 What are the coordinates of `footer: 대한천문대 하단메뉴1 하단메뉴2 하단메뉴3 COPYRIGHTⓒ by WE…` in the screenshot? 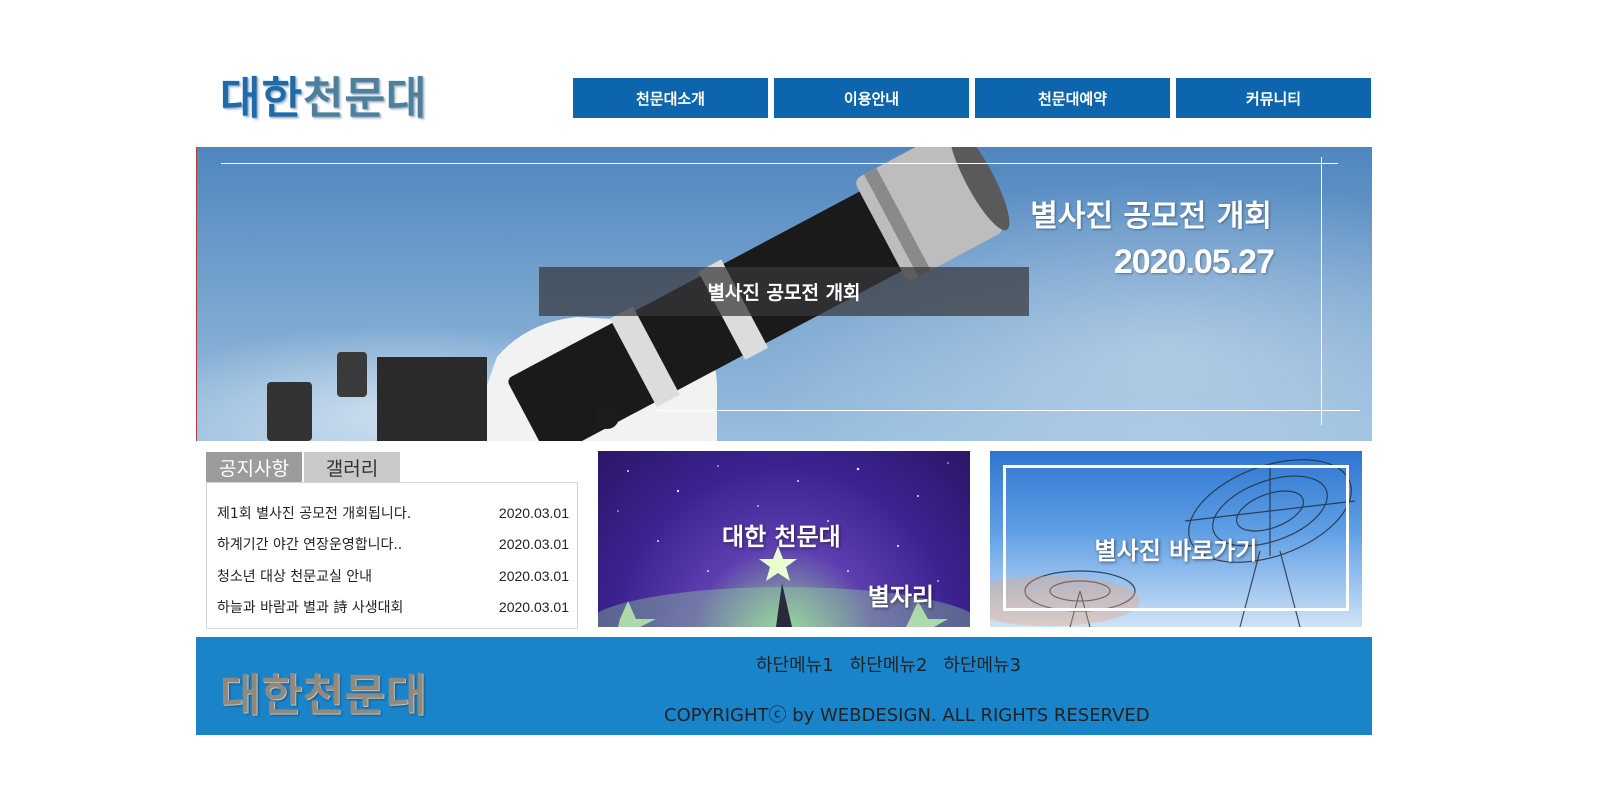 It's located at (784, 686).